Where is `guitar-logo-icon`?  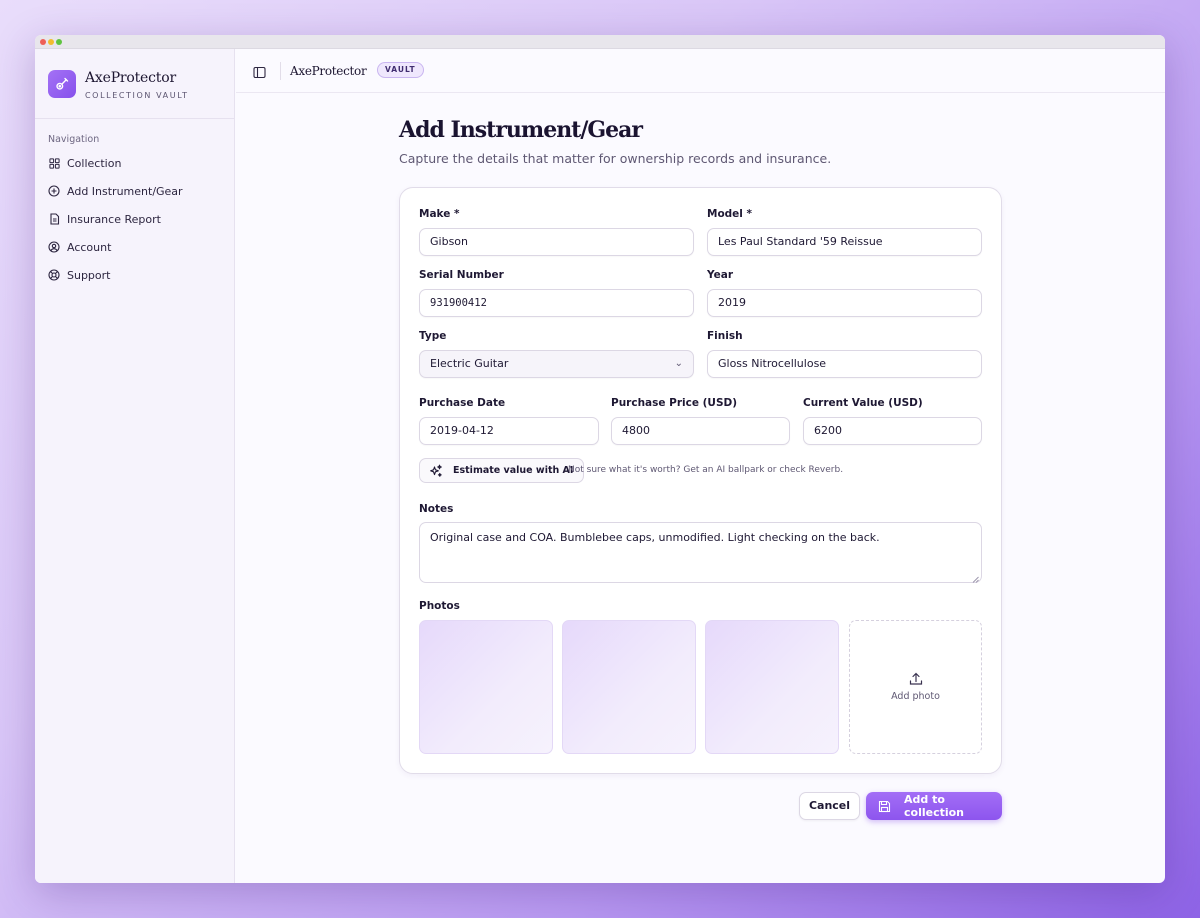 guitar-logo-icon is located at coordinates (62, 84).